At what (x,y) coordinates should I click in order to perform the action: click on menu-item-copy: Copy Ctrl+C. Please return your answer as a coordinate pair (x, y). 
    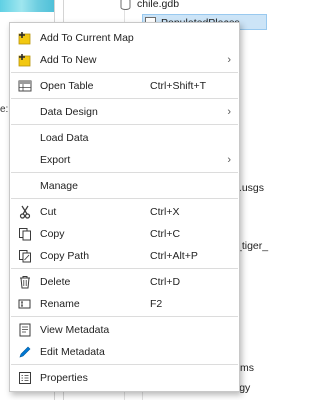
    Looking at the image, I should click on (124, 234).